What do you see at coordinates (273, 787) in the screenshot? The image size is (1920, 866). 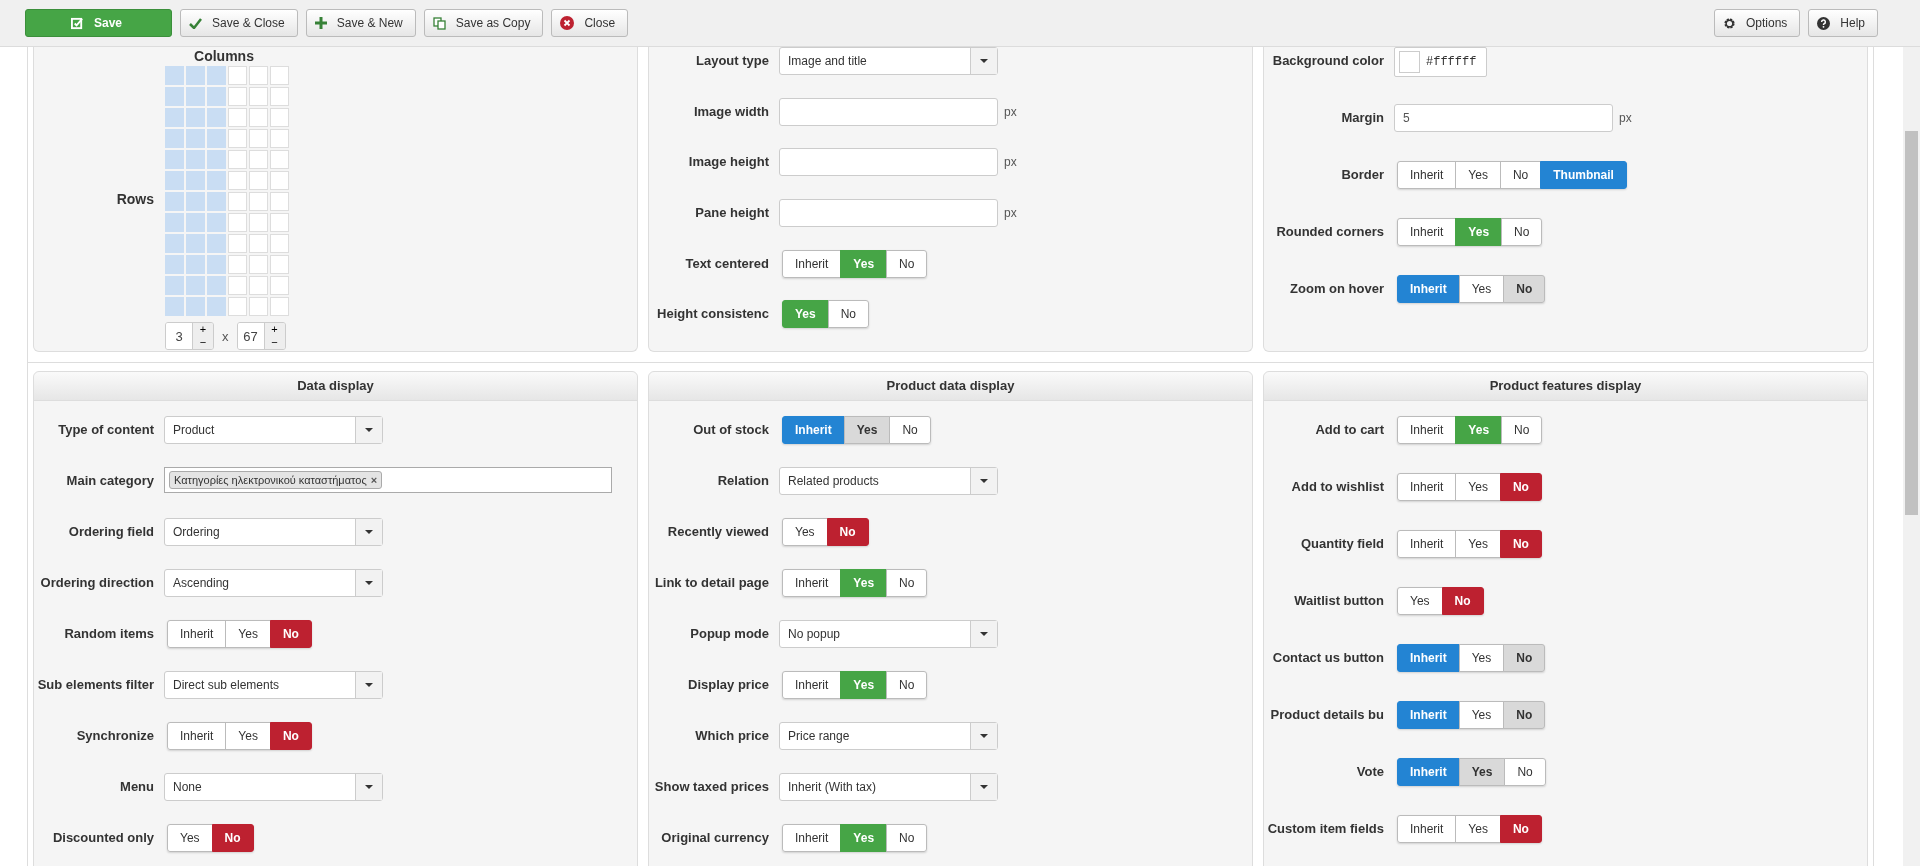 I see `dropdown: None` at bounding box center [273, 787].